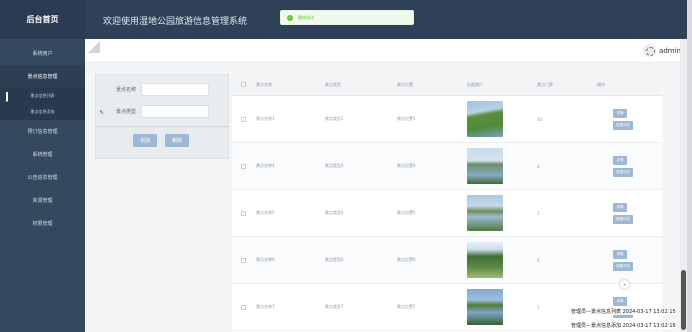 This screenshot has width=692, height=332. I want to click on log-line: 管理员—景点信息添加 2024-03-17 13:02:16, so click(623, 325).